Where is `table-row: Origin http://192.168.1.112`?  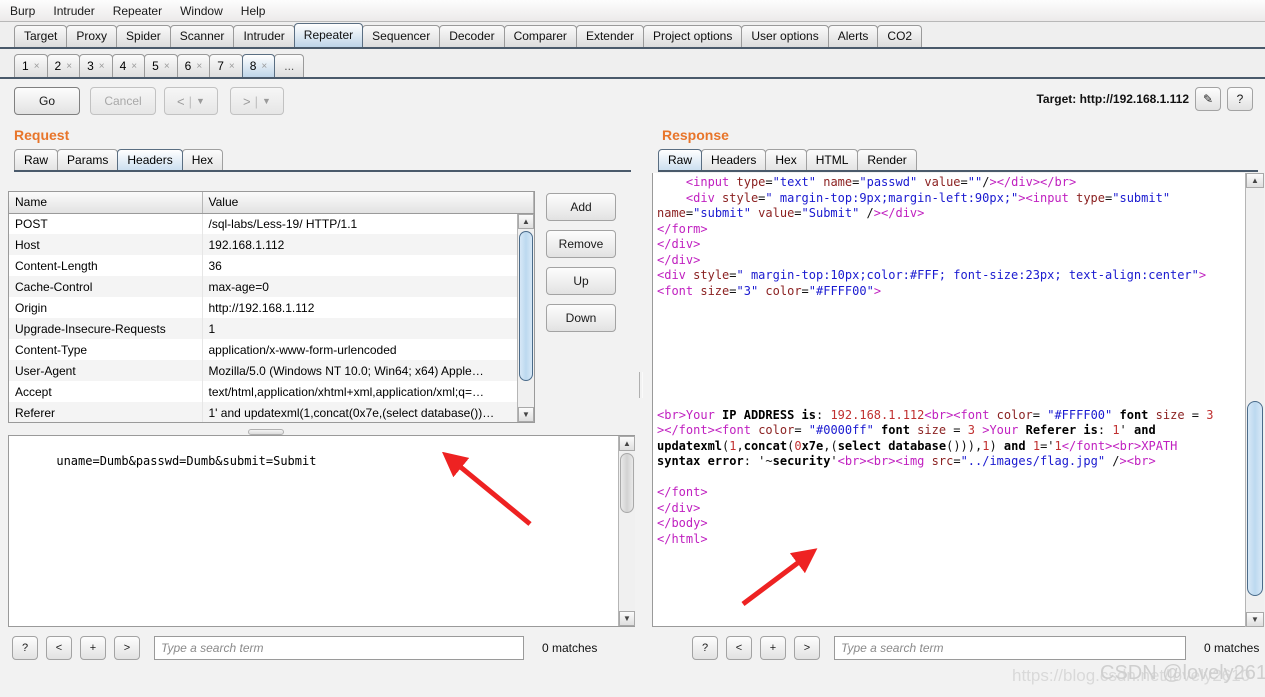
table-row: Origin http://192.168.1.112 is located at coordinates (271, 307).